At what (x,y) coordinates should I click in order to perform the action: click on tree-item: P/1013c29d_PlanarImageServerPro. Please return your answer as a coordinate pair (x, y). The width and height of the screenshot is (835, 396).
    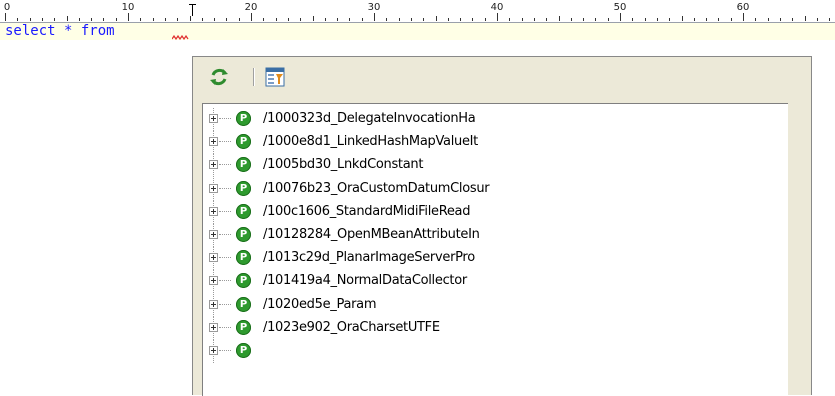
    Looking at the image, I should click on (496, 259).